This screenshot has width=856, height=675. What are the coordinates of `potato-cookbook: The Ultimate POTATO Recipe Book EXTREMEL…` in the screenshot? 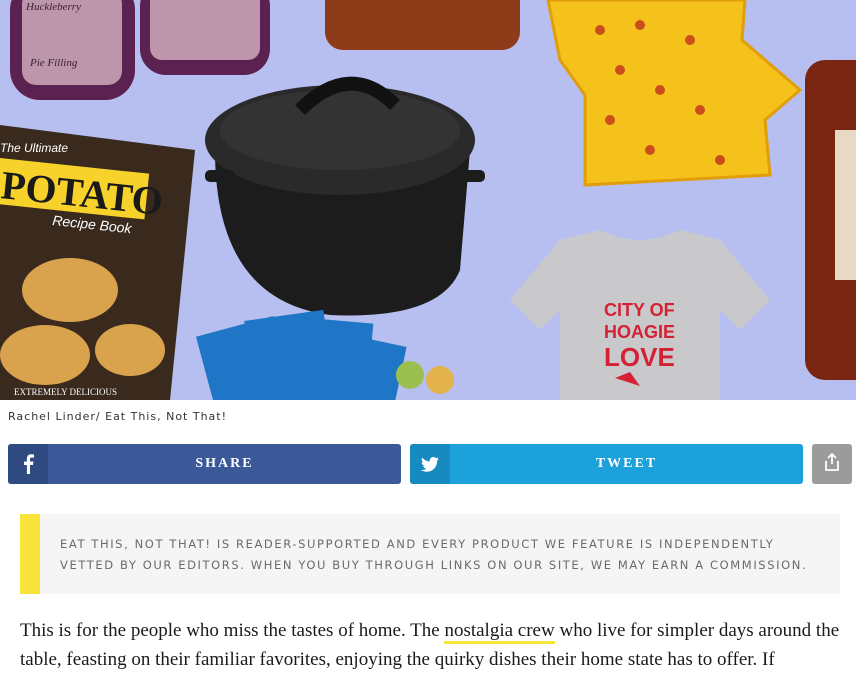 It's located at (97, 262).